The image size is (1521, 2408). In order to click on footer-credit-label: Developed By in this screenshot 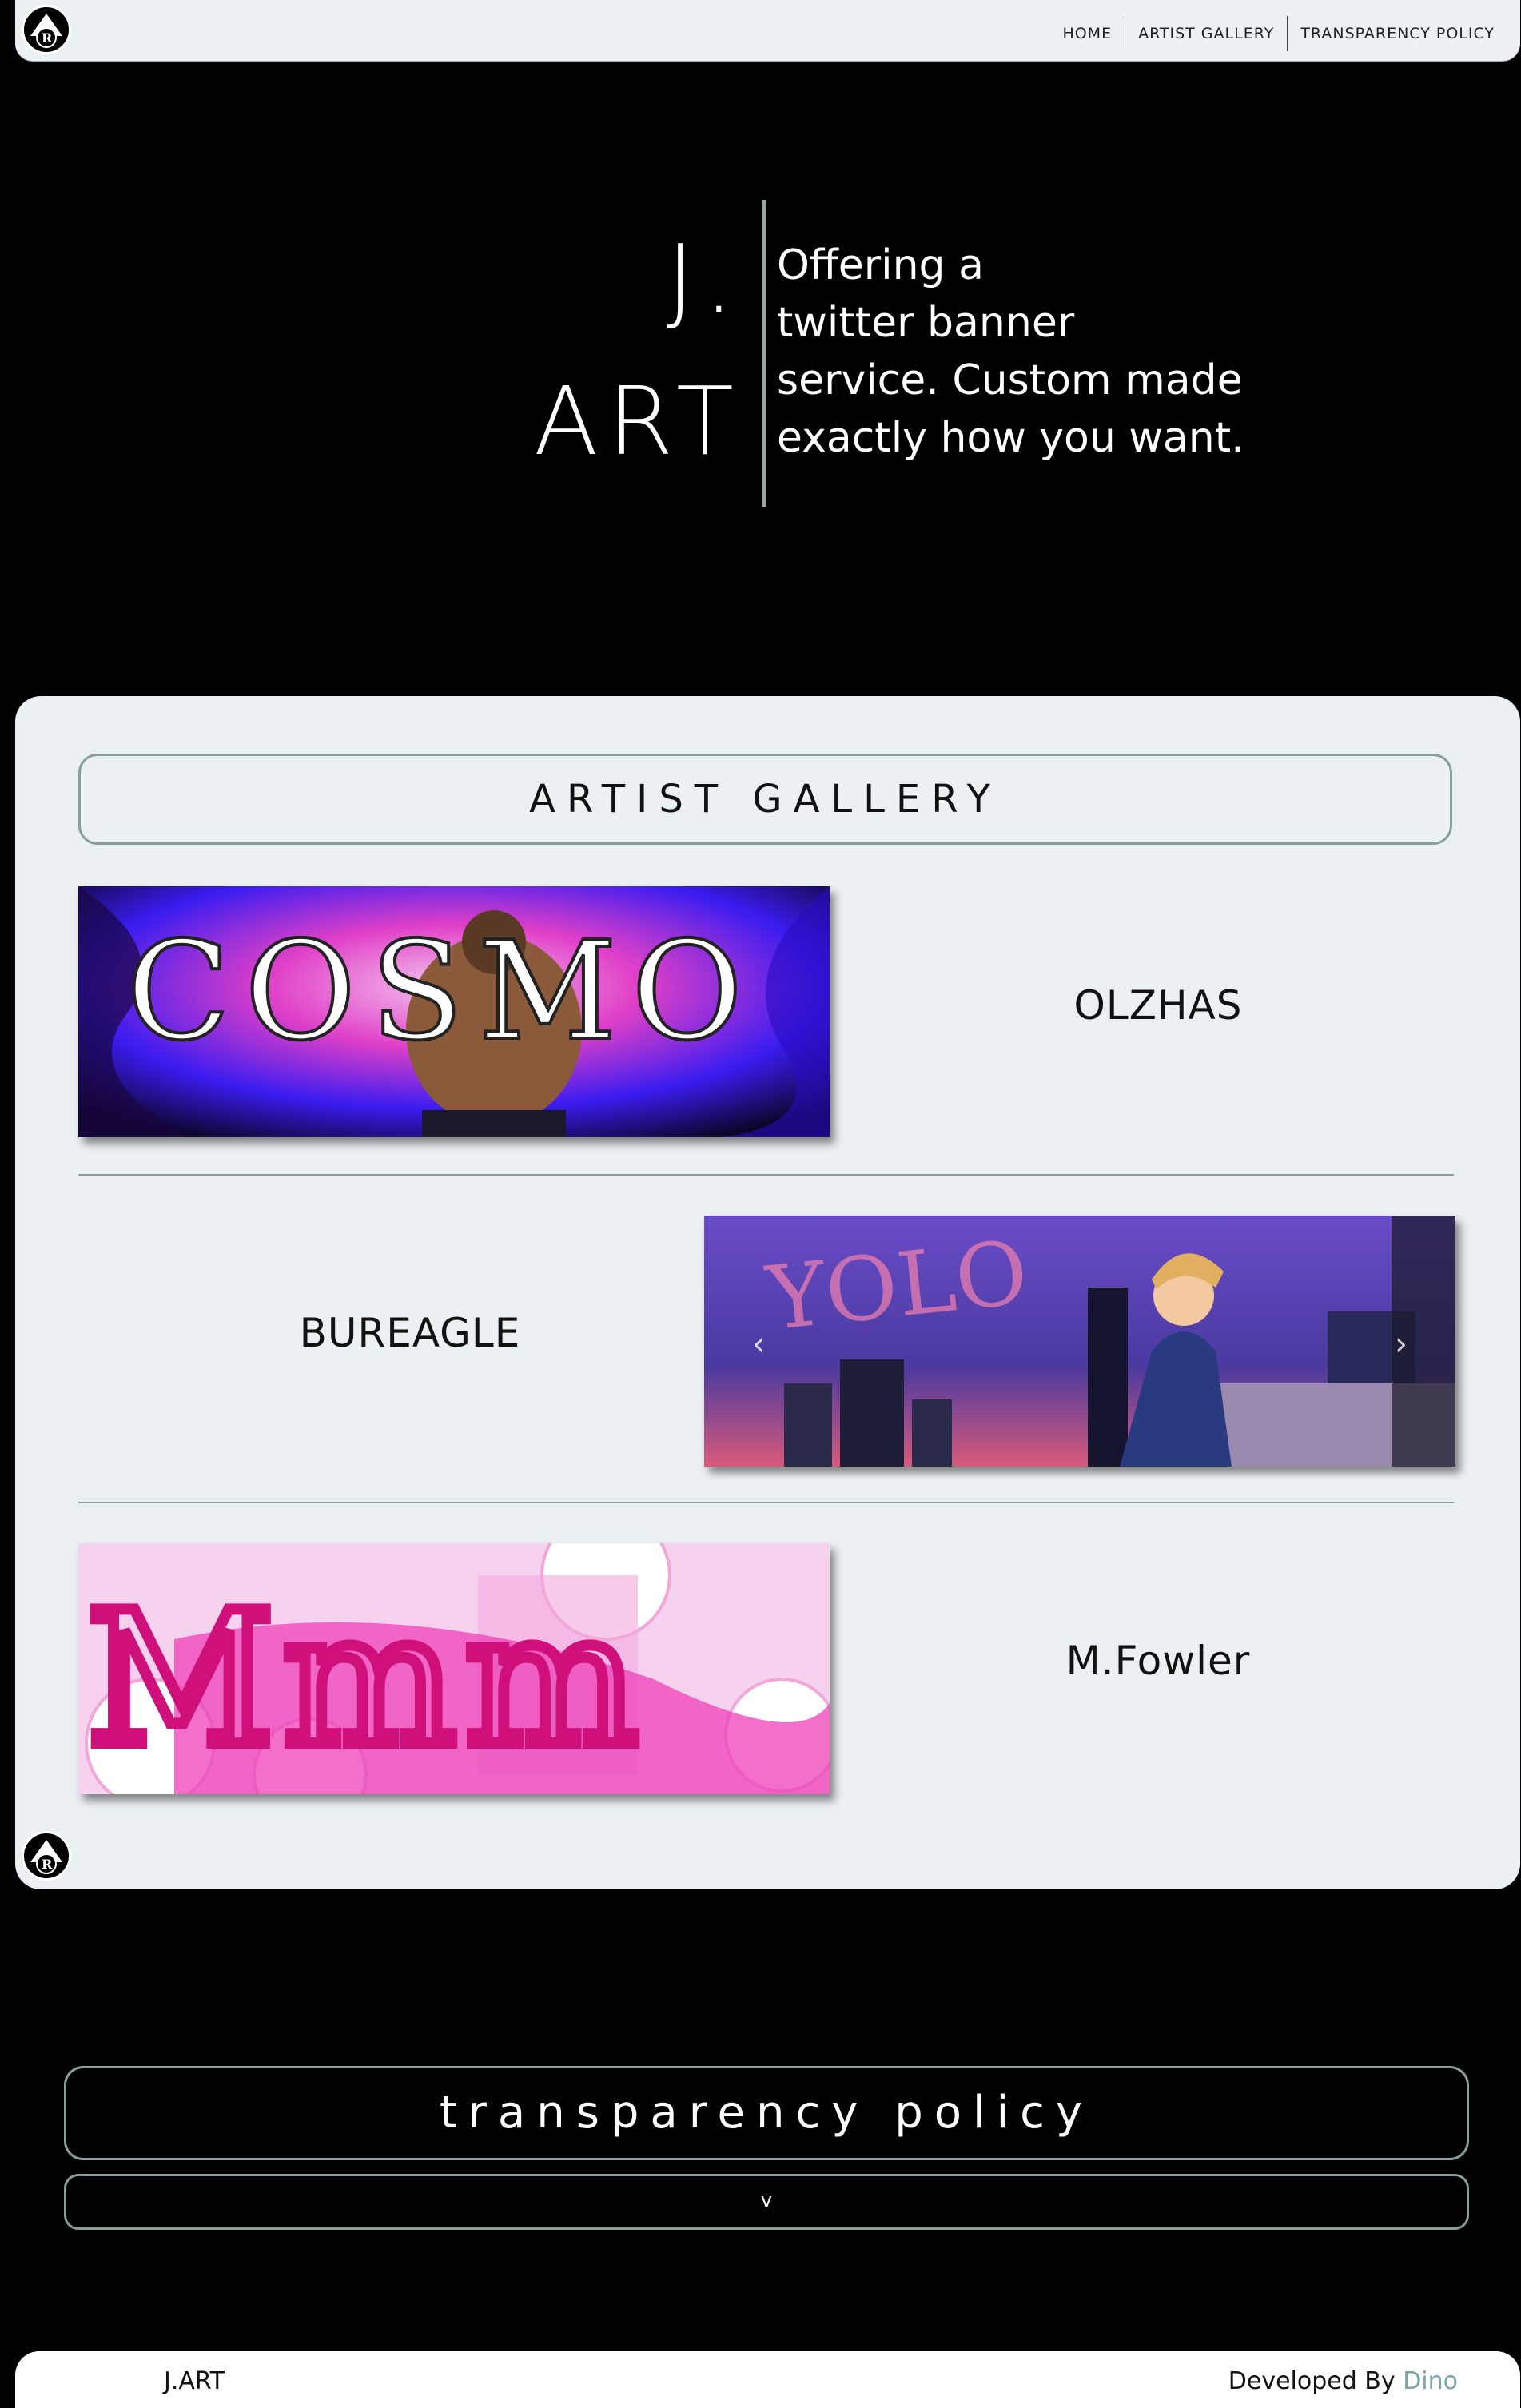, I will do `click(1316, 2381)`.